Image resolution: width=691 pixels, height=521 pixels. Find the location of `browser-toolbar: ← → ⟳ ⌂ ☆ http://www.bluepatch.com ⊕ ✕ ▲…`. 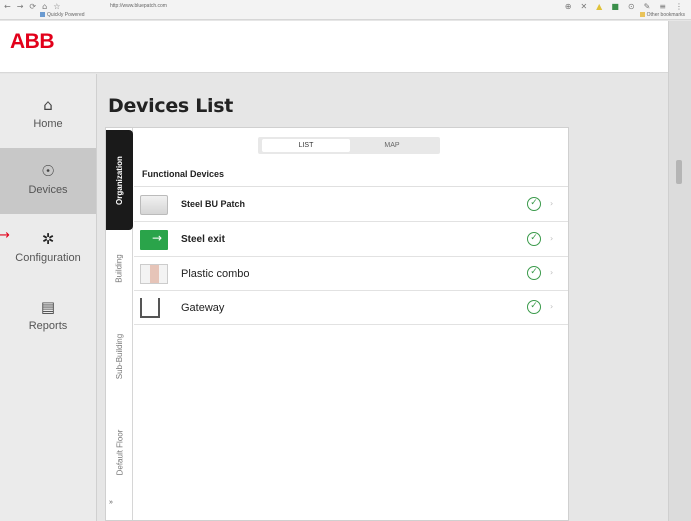

browser-toolbar: ← → ⟳ ⌂ ☆ http://www.bluepatch.com ⊕ ✕ ▲… is located at coordinates (345, 10).